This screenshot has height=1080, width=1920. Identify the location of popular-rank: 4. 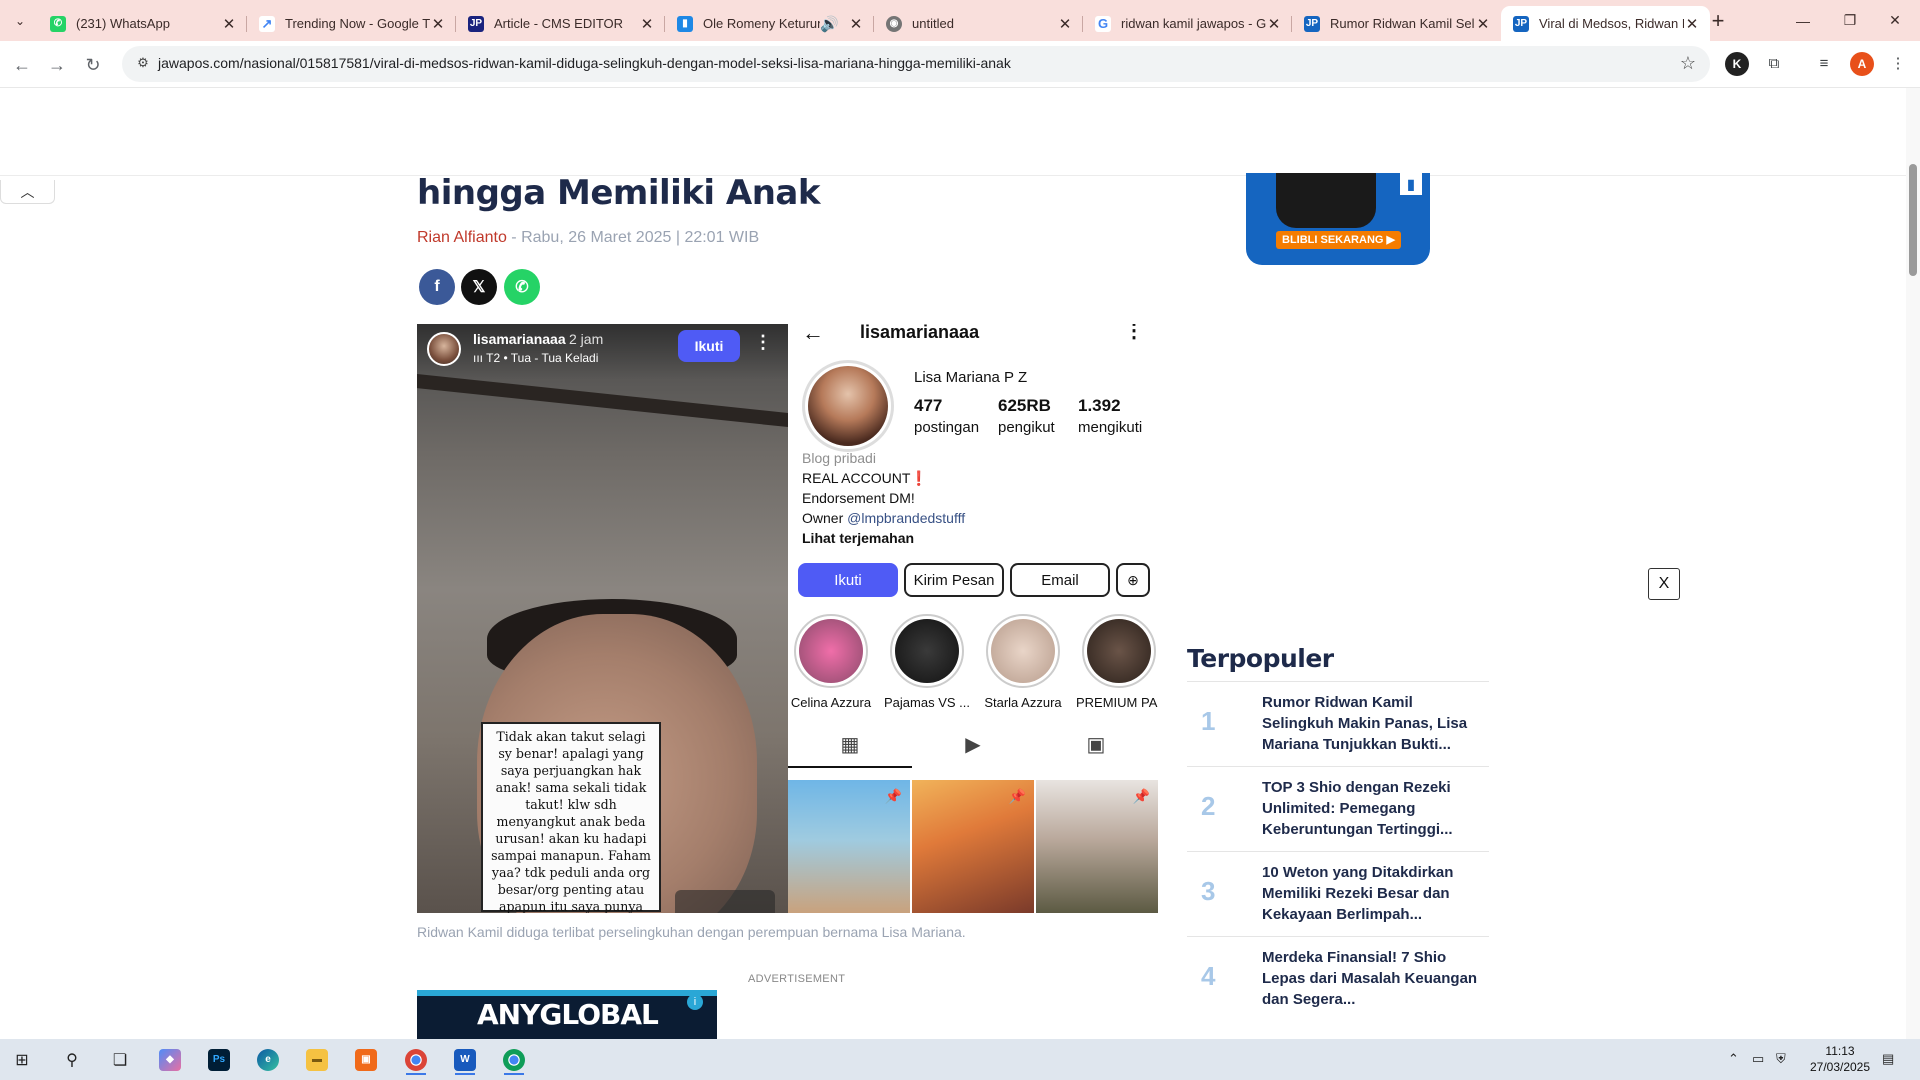
(1208, 976).